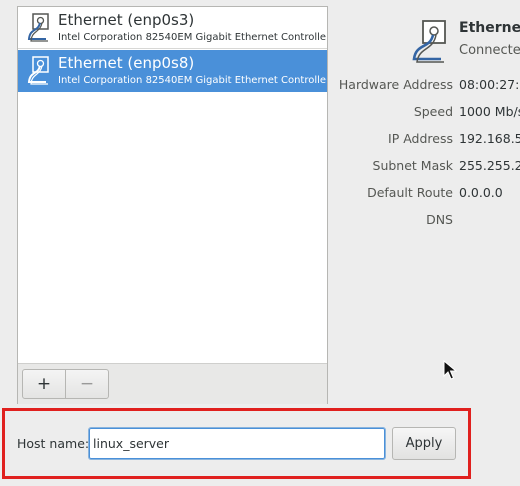 The height and width of the screenshot is (486, 520). Describe the element at coordinates (237, 443) in the screenshot. I see `host-name-input` at that location.